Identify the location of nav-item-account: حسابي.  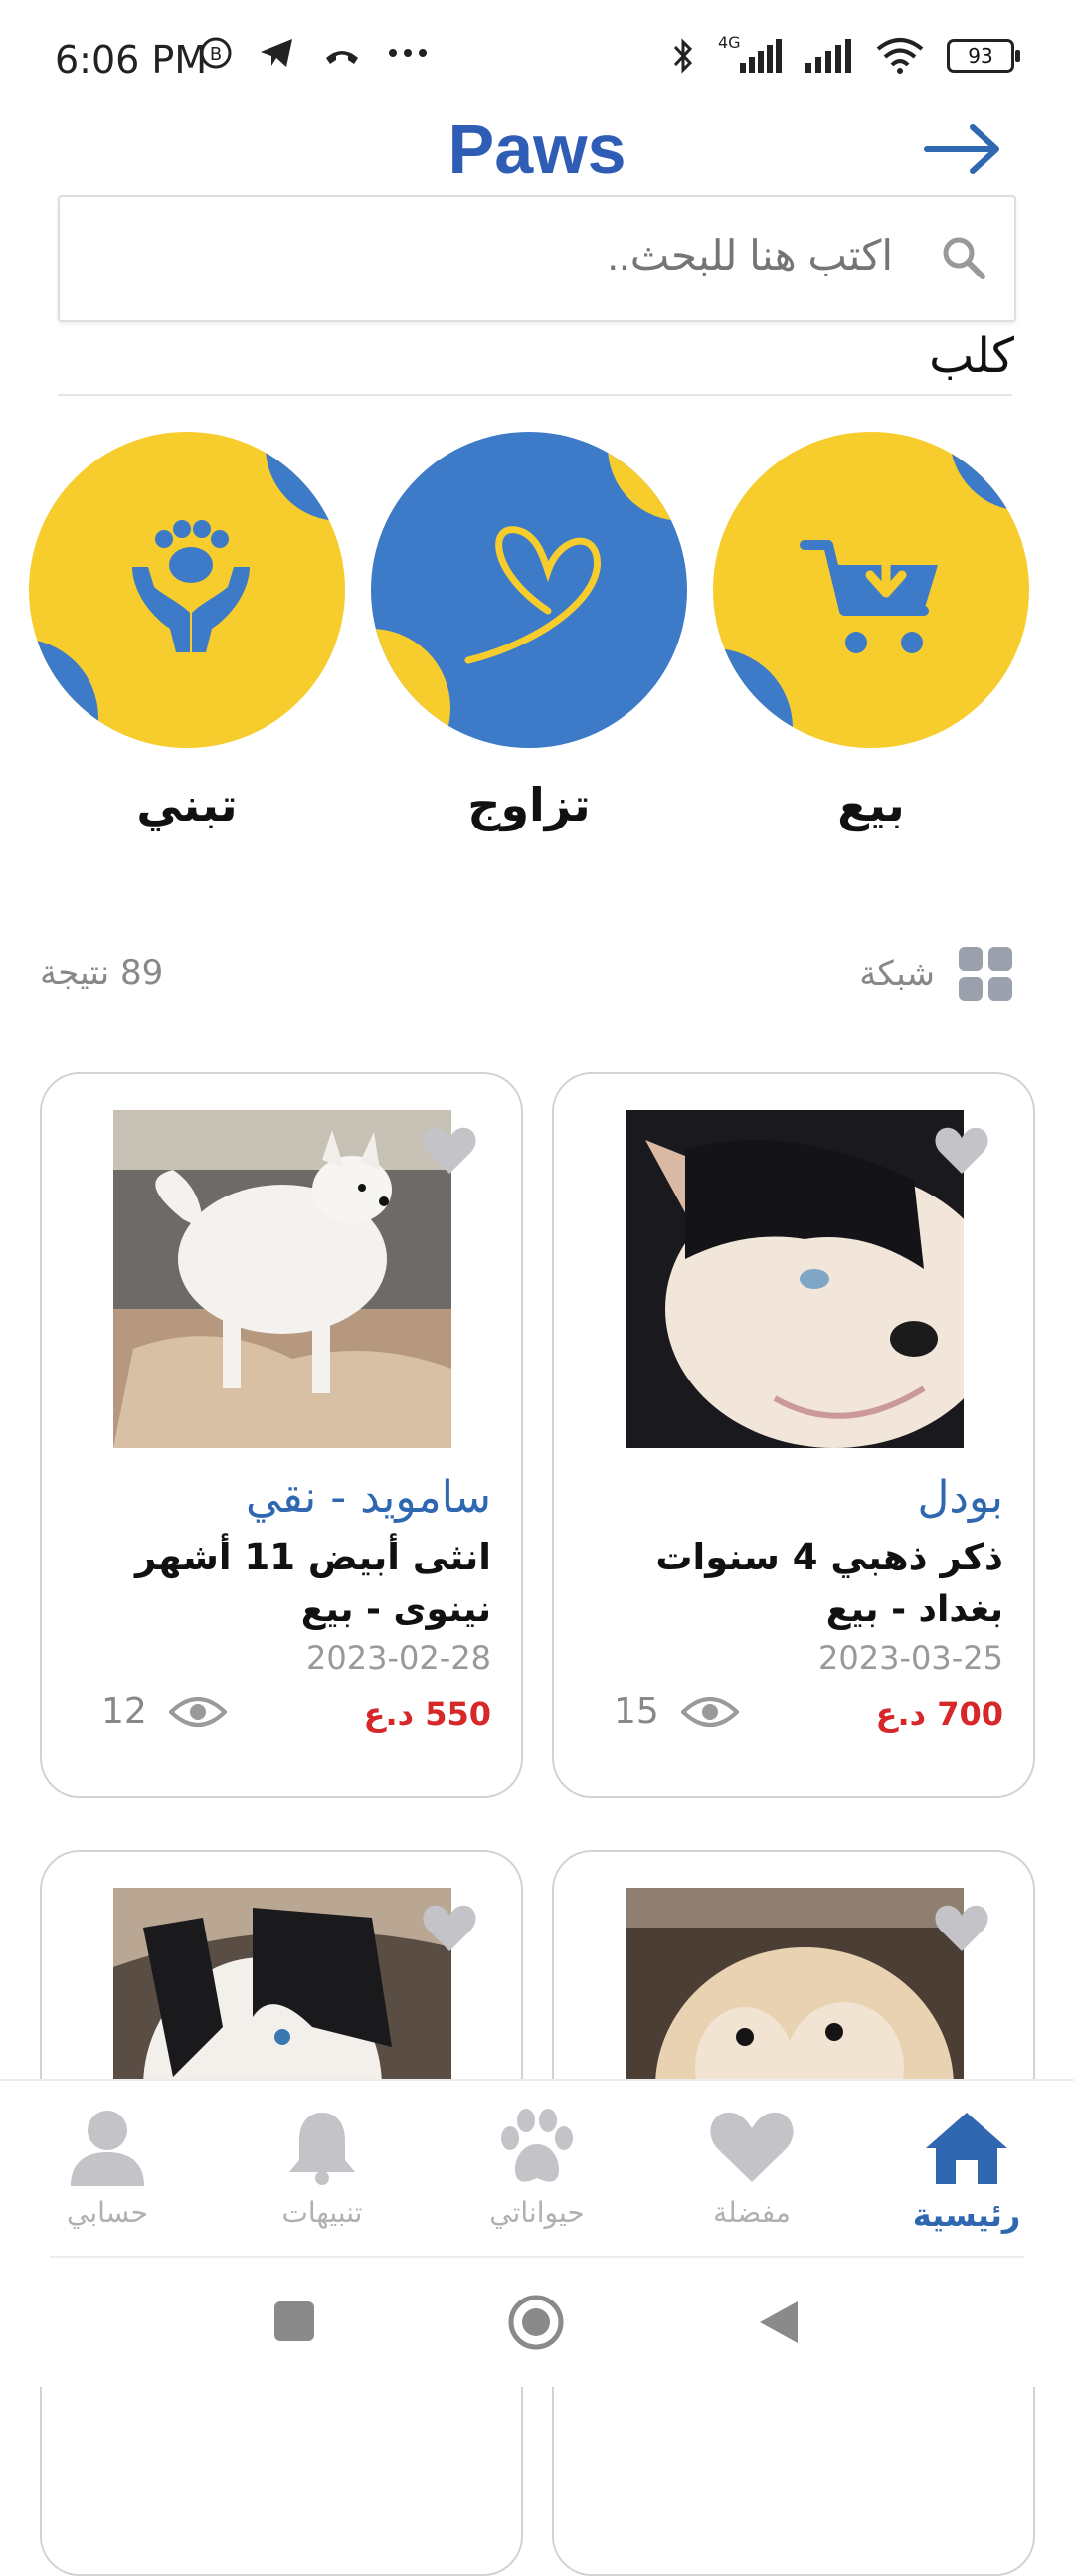
(107, 2169).